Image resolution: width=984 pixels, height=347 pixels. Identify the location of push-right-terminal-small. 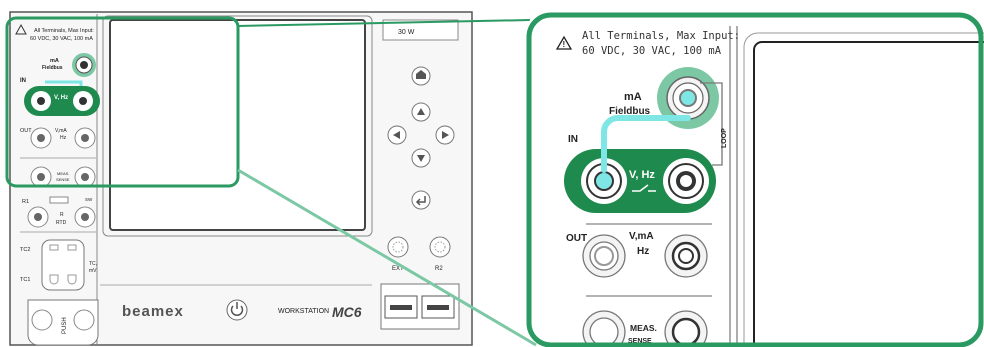
(84, 320).